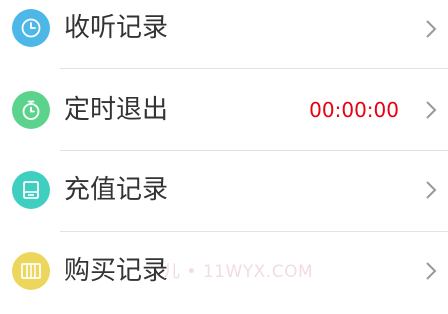  I want to click on watermark: 儿 • 11WYX.COM, so click(238, 272).